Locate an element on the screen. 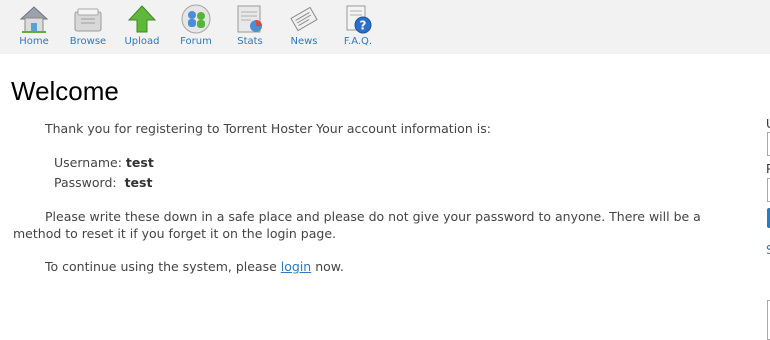 This screenshot has height=340, width=770. nav-label-faq: F.A.Q. is located at coordinates (358, 41).